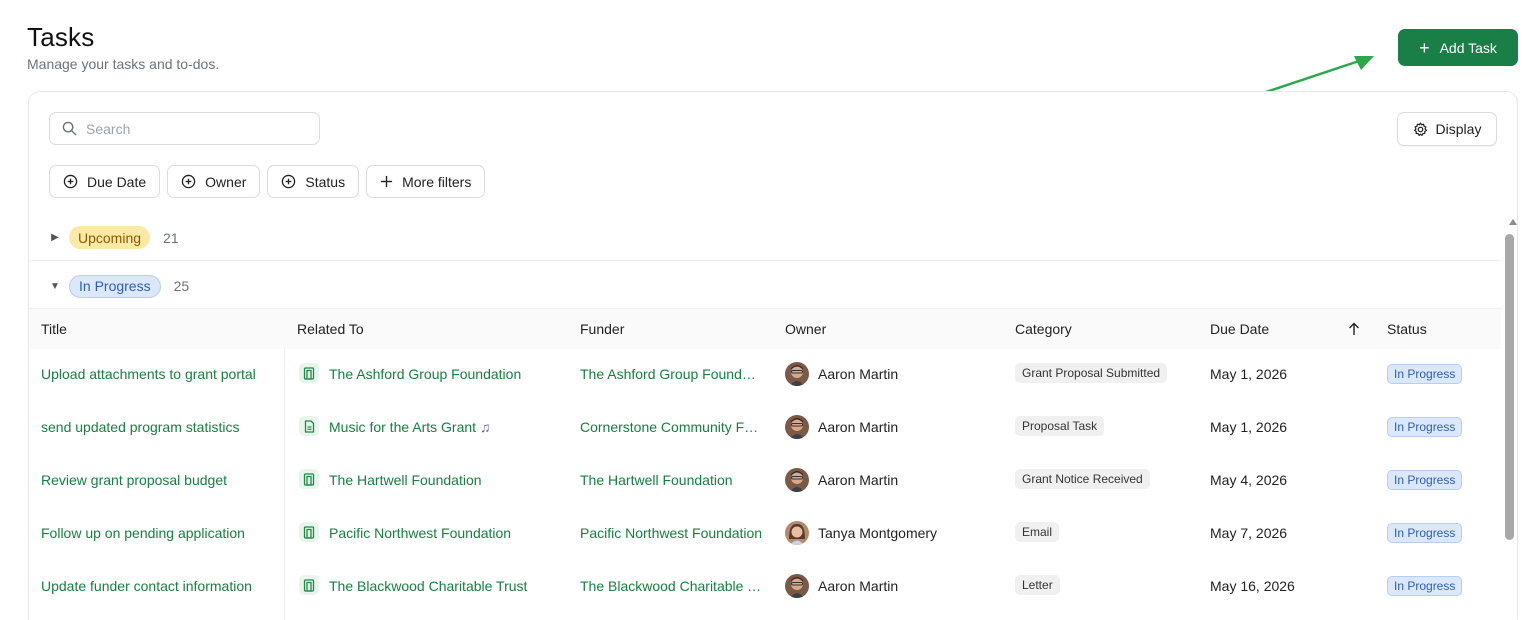 The height and width of the screenshot is (620, 1536). What do you see at coordinates (1424, 47) in the screenshot?
I see `plus-icon: +` at bounding box center [1424, 47].